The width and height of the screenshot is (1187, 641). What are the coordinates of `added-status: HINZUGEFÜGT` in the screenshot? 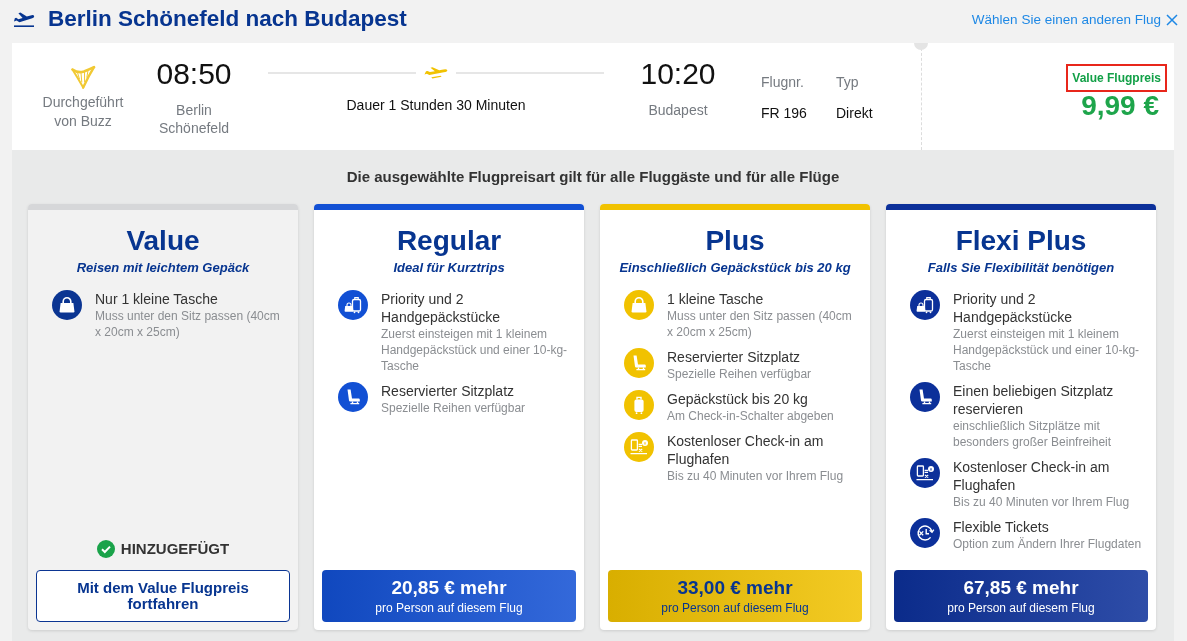 It's located at (175, 549).